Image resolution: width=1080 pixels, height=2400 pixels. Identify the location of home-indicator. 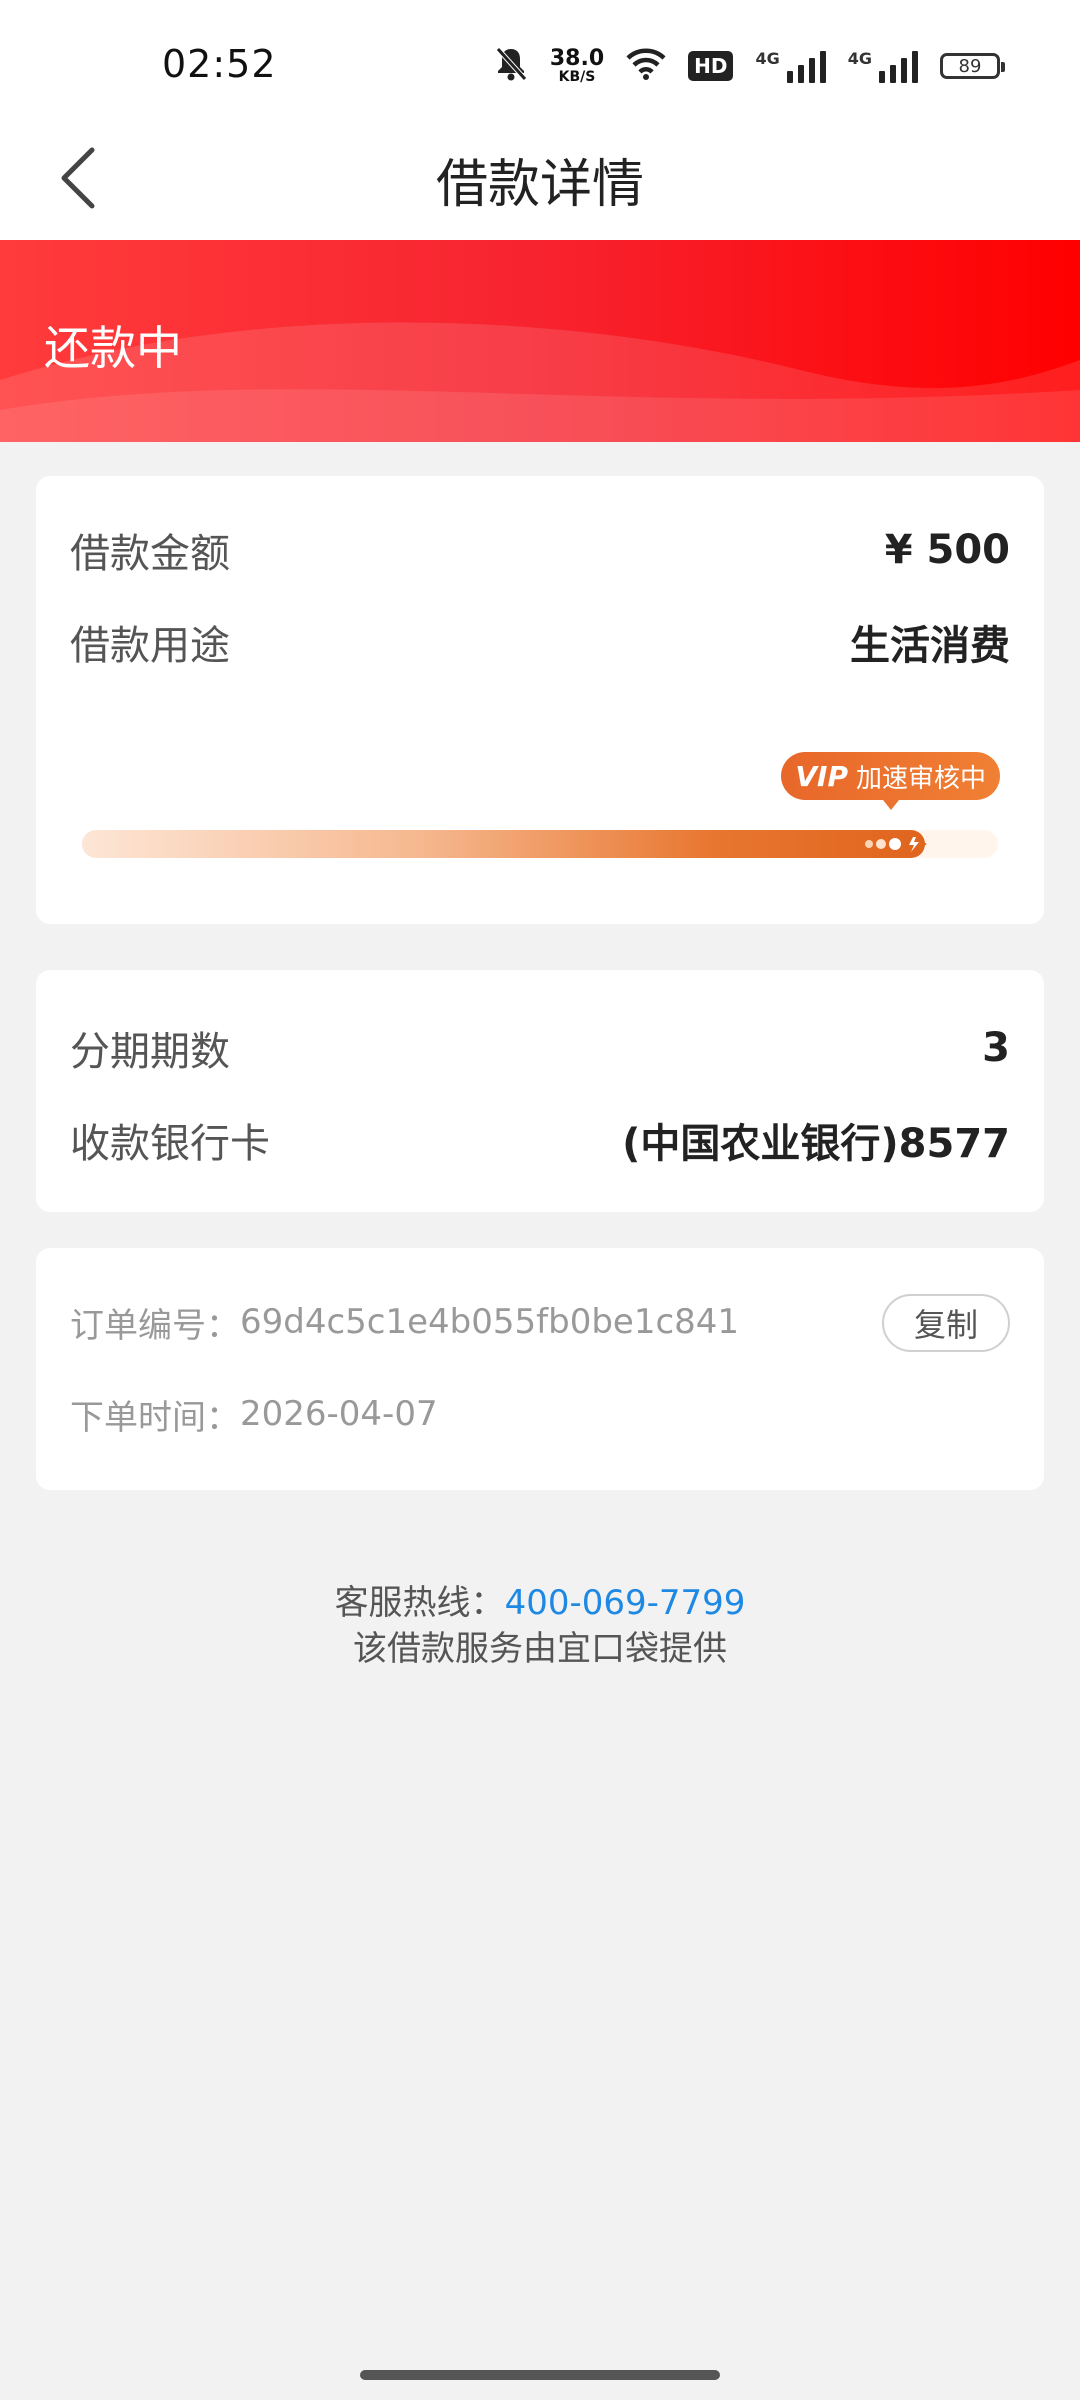
(540, 2375).